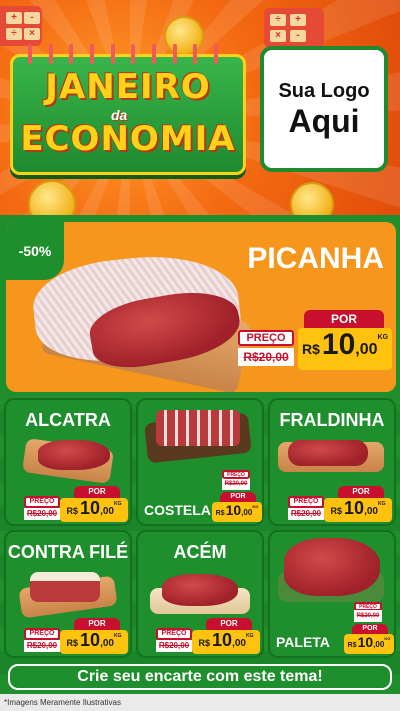 The image size is (400, 711). I want to click on product-card-alcatra: ALCATRA PREÇO R$20,00 POR R$ 10 ,00 KG, so click(68, 462).